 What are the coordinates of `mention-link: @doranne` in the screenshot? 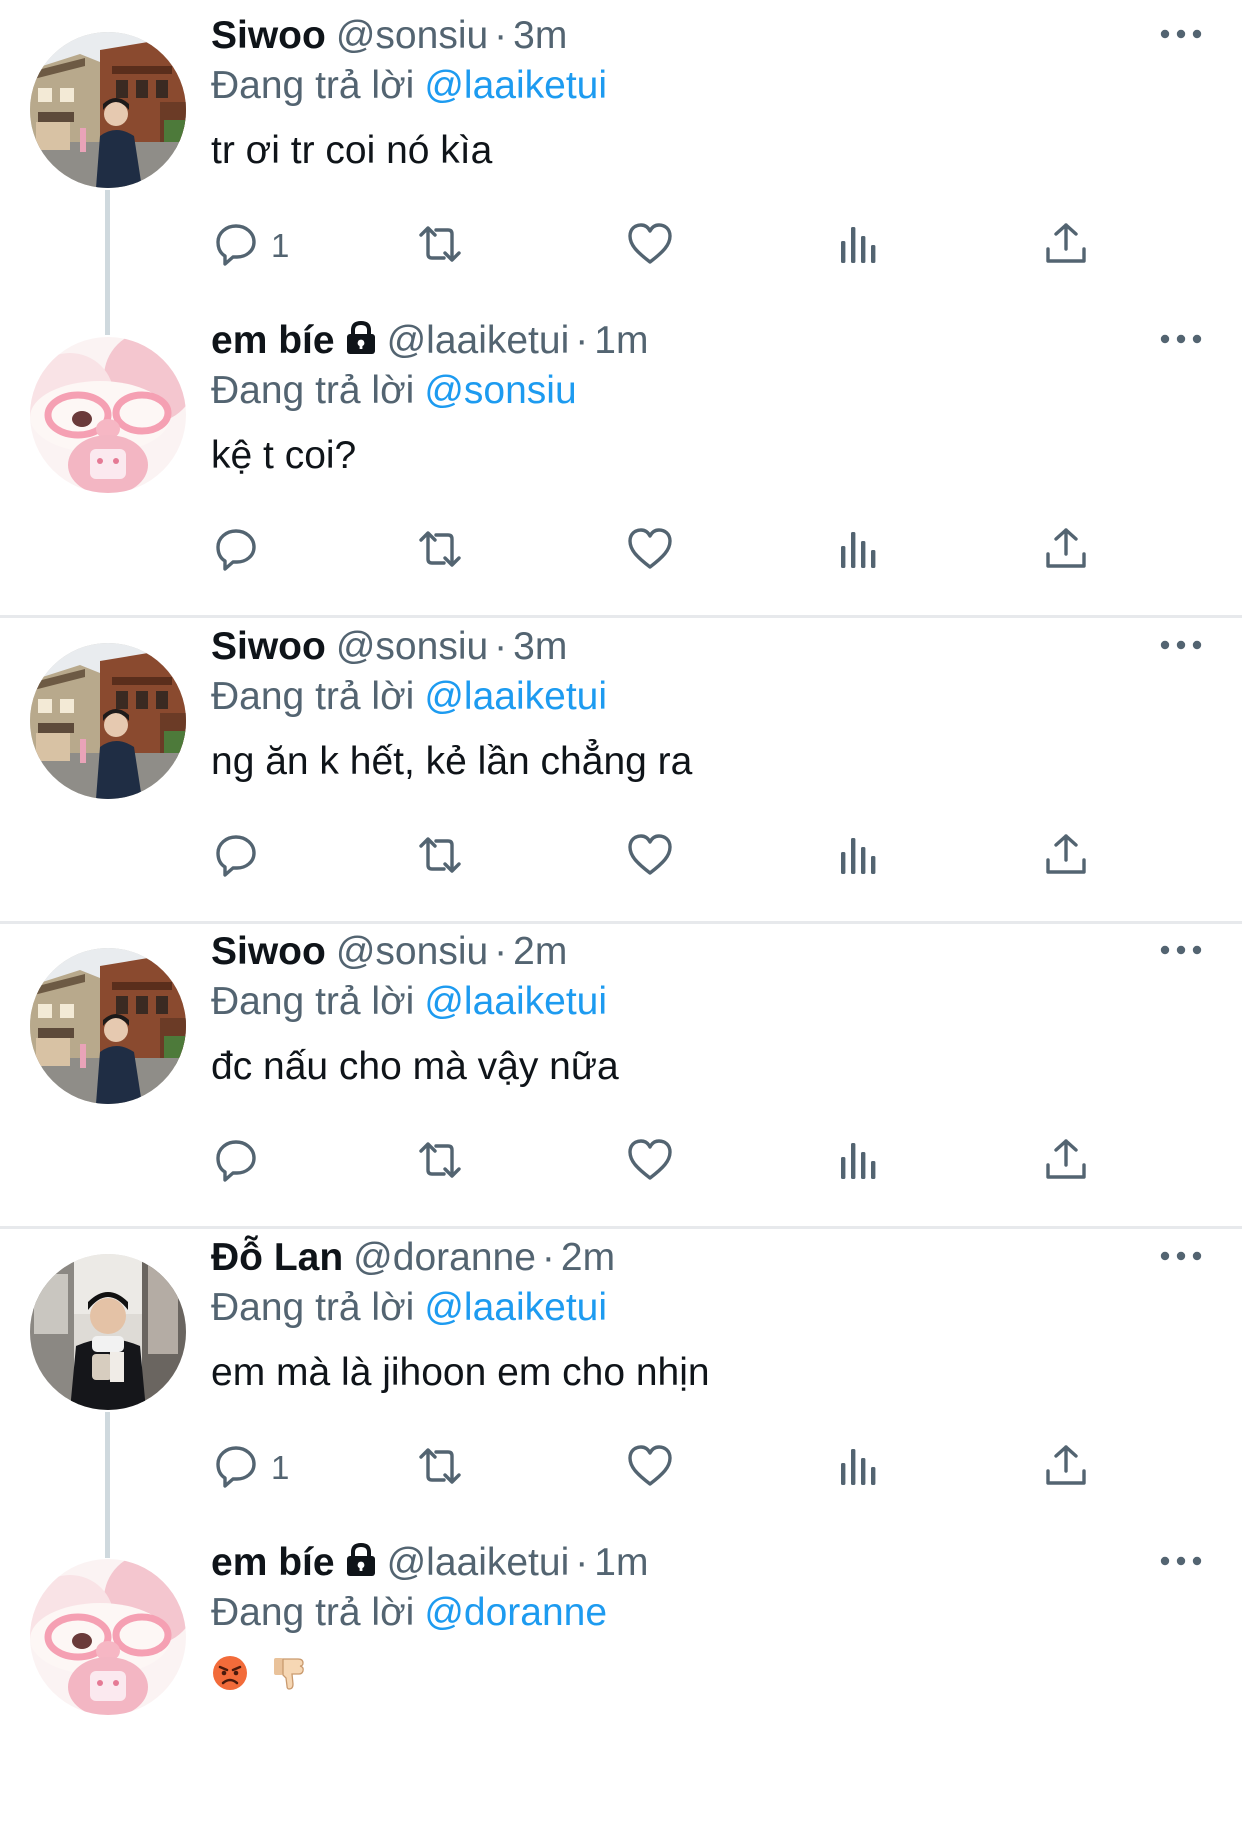 It's located at (515, 1612).